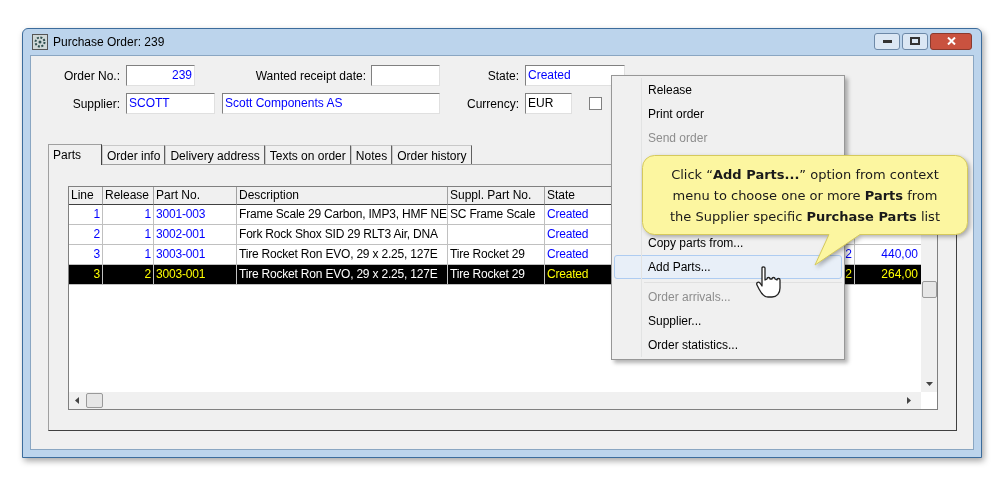 The width and height of the screenshot is (1005, 481). Describe the element at coordinates (134, 154) in the screenshot. I see `tab: Order info` at that location.